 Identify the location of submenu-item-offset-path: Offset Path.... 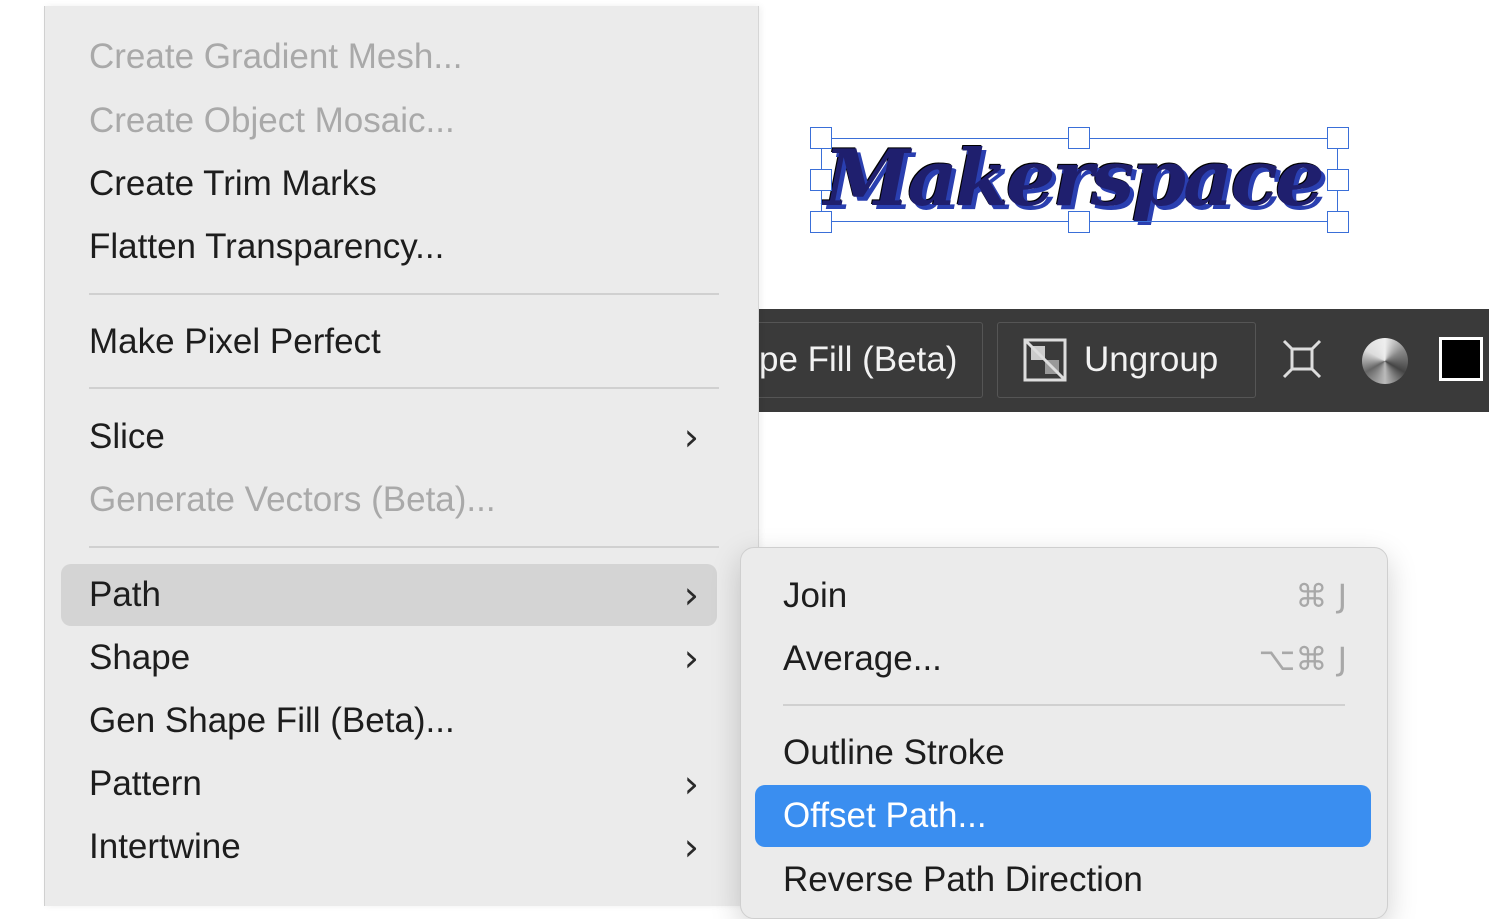
(1063, 816).